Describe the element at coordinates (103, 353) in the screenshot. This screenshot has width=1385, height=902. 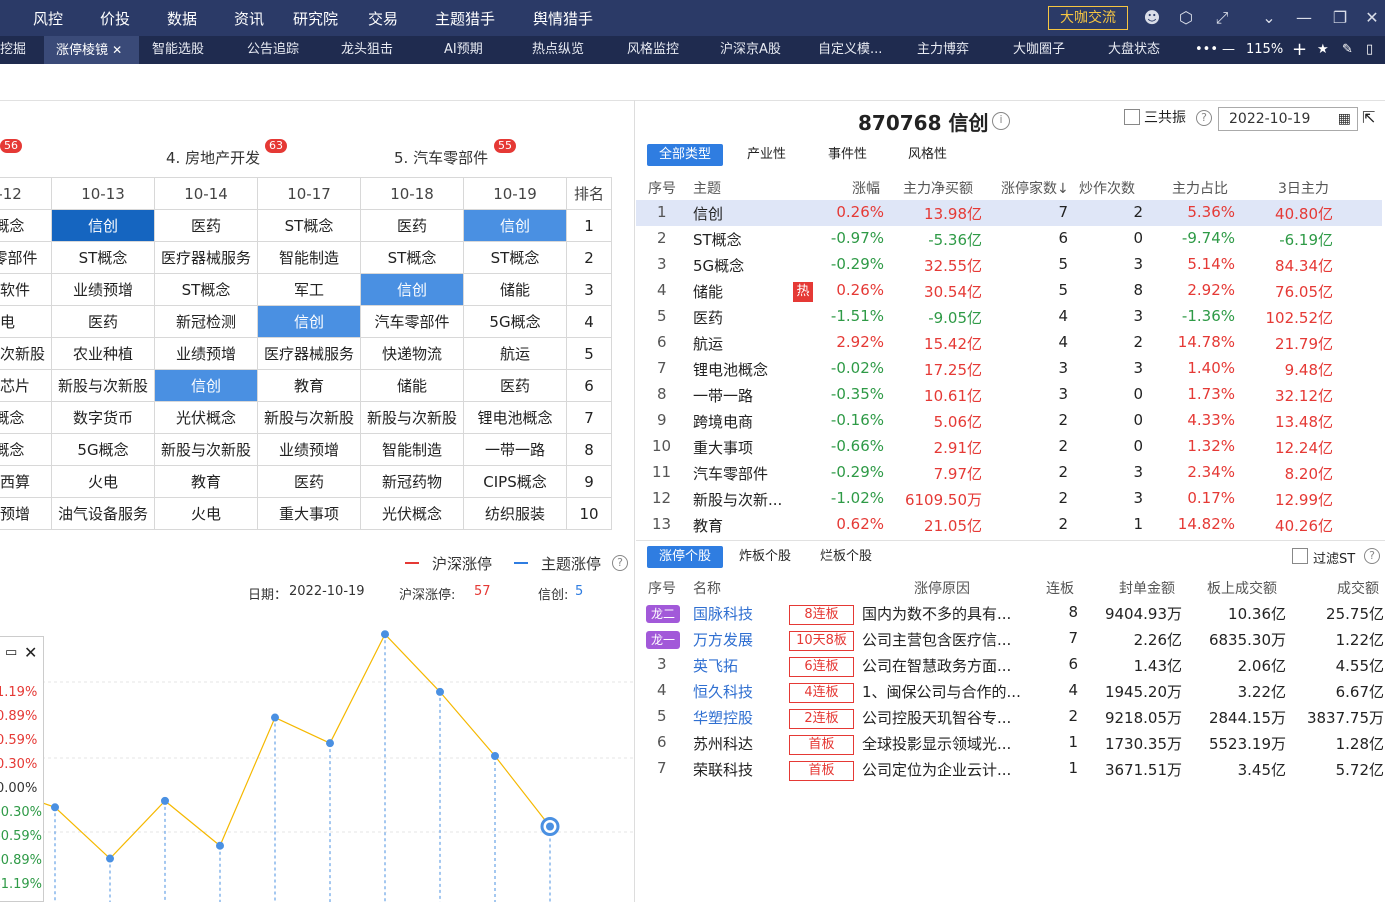
I see `theme-cell: 农业种植` at that location.